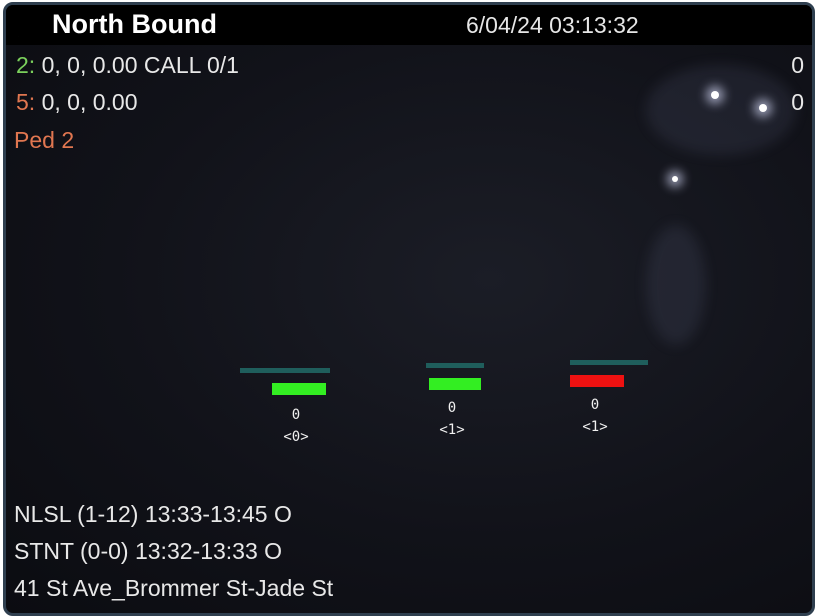 The image size is (816, 616). I want to click on phase-5-status: 5: 0, 0, 0.00, so click(77, 102).